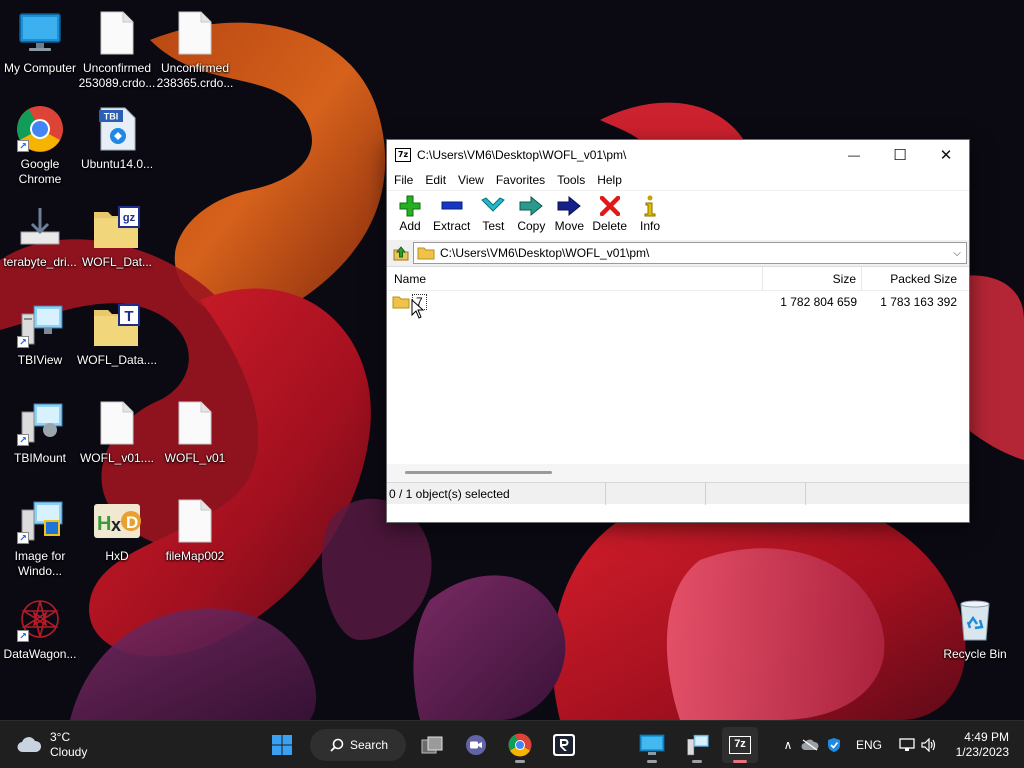  I want to click on desktop-icon-google-chrome: ↗ Google Chrome, so click(40, 149).